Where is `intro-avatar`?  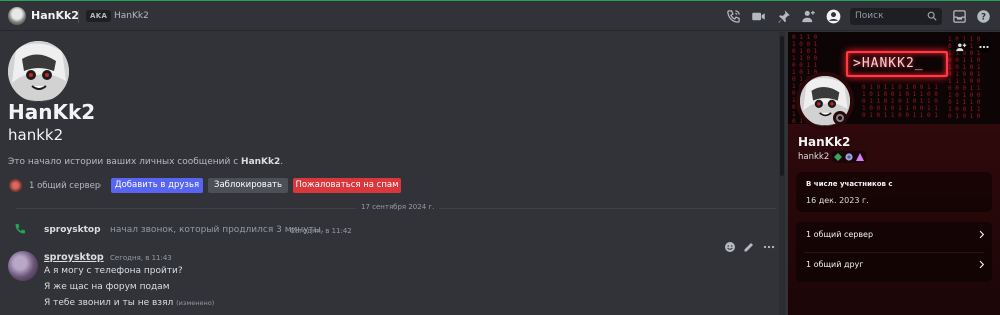
intro-avatar is located at coordinates (38, 71).